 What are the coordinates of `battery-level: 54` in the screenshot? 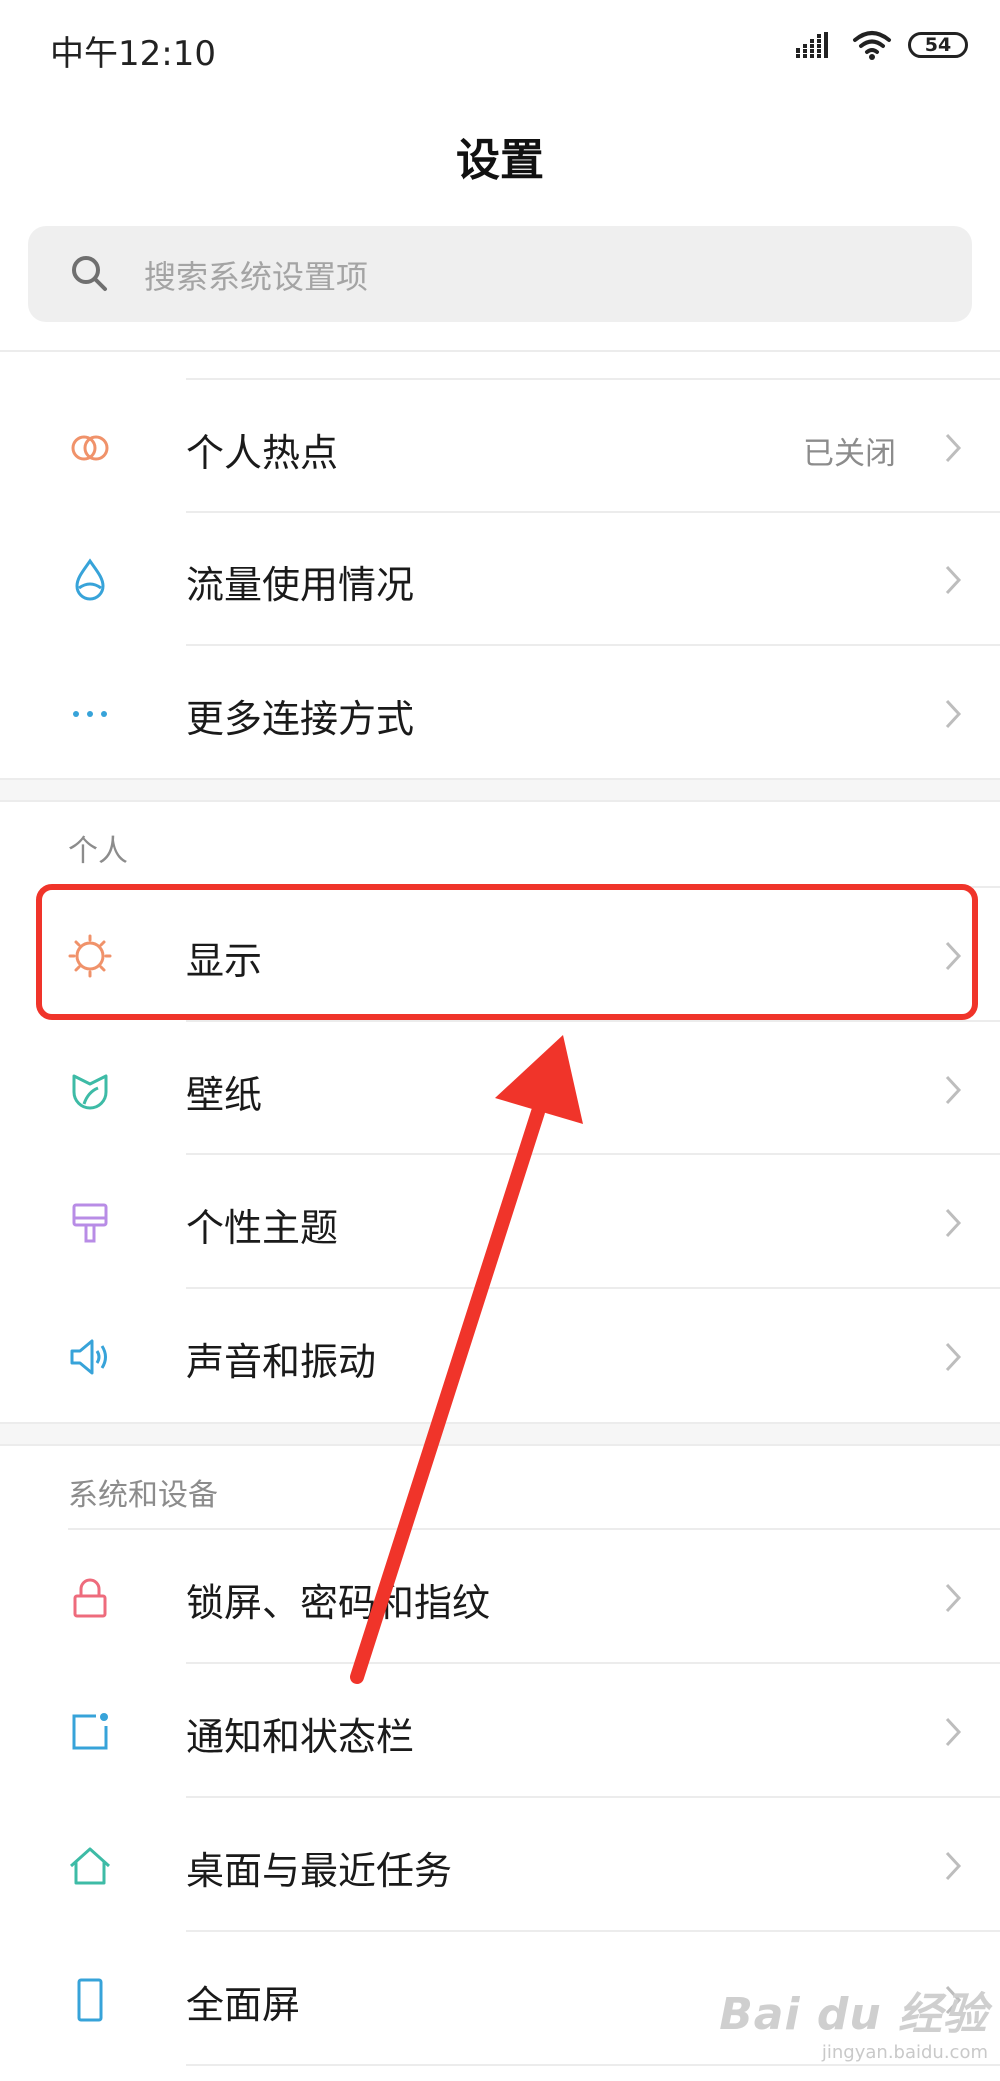 It's located at (938, 45).